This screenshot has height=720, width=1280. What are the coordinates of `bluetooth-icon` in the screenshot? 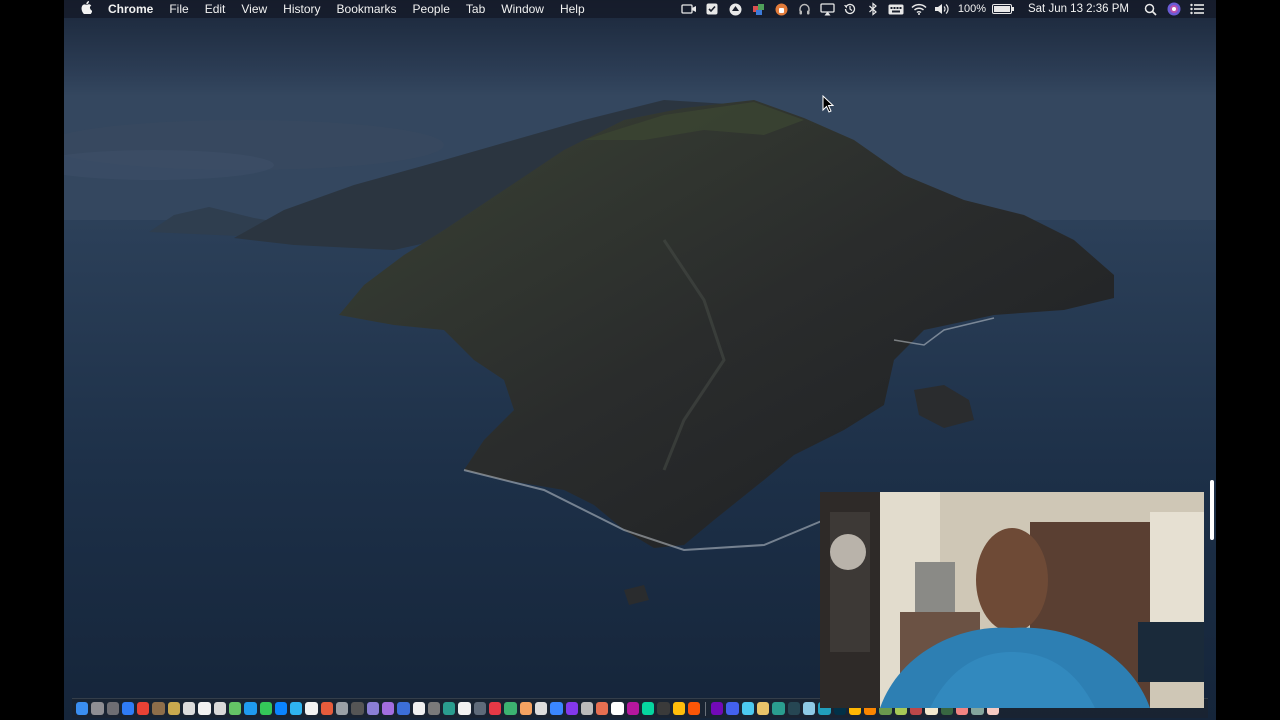 It's located at (873, 9).